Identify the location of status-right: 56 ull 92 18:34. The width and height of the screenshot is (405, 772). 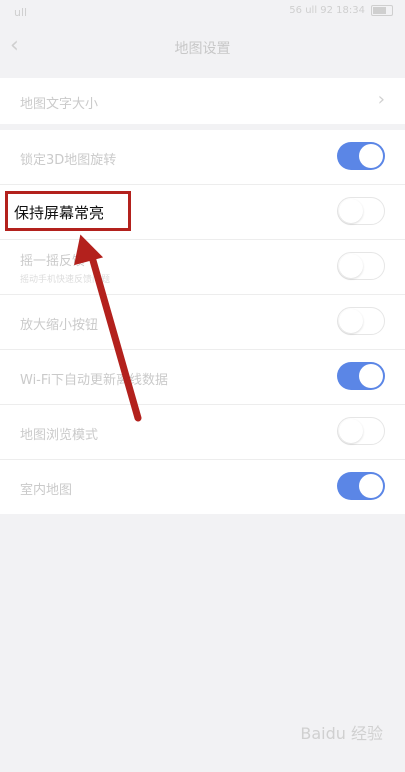
(341, 10).